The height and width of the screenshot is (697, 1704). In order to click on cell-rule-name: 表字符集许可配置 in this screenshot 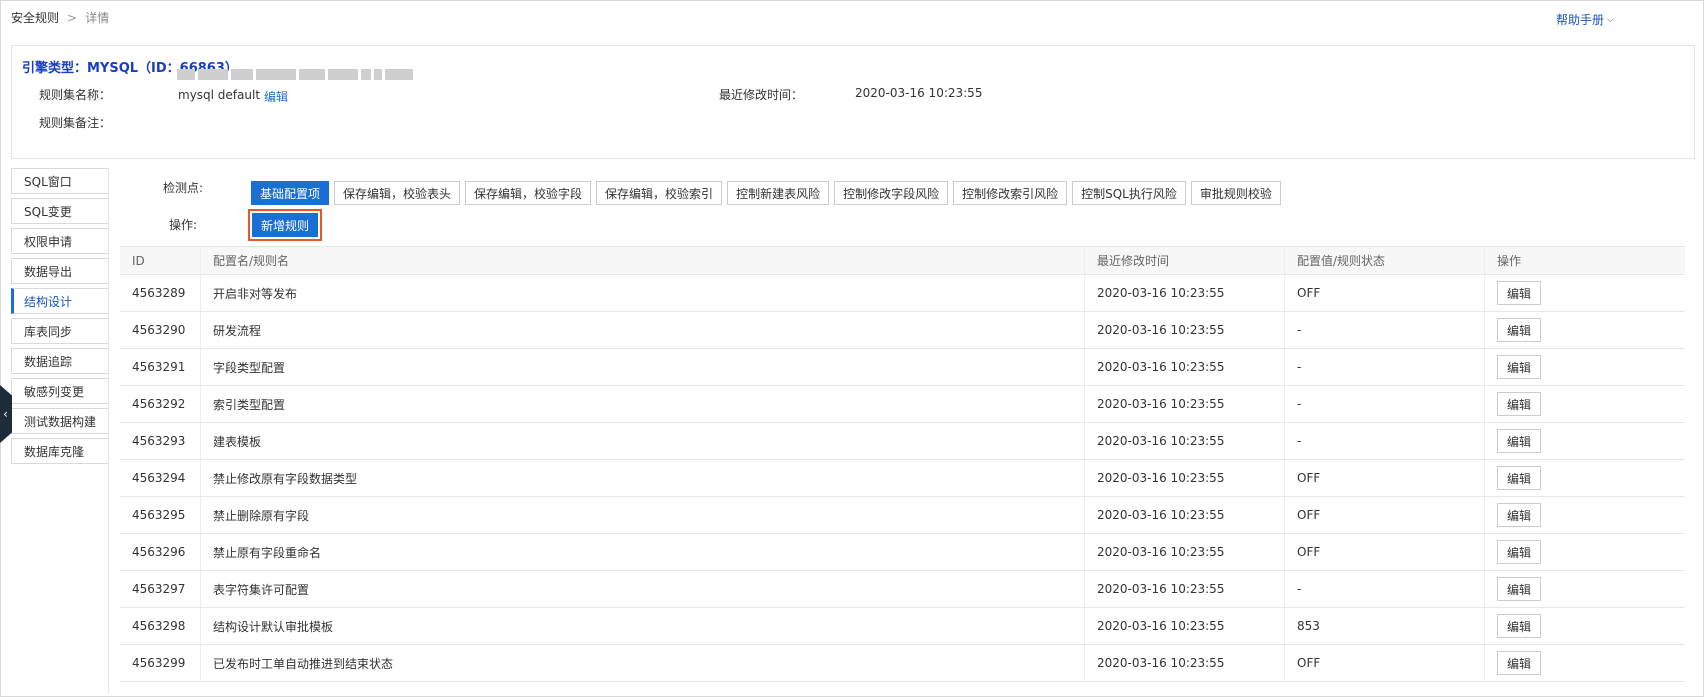, I will do `click(643, 589)`.